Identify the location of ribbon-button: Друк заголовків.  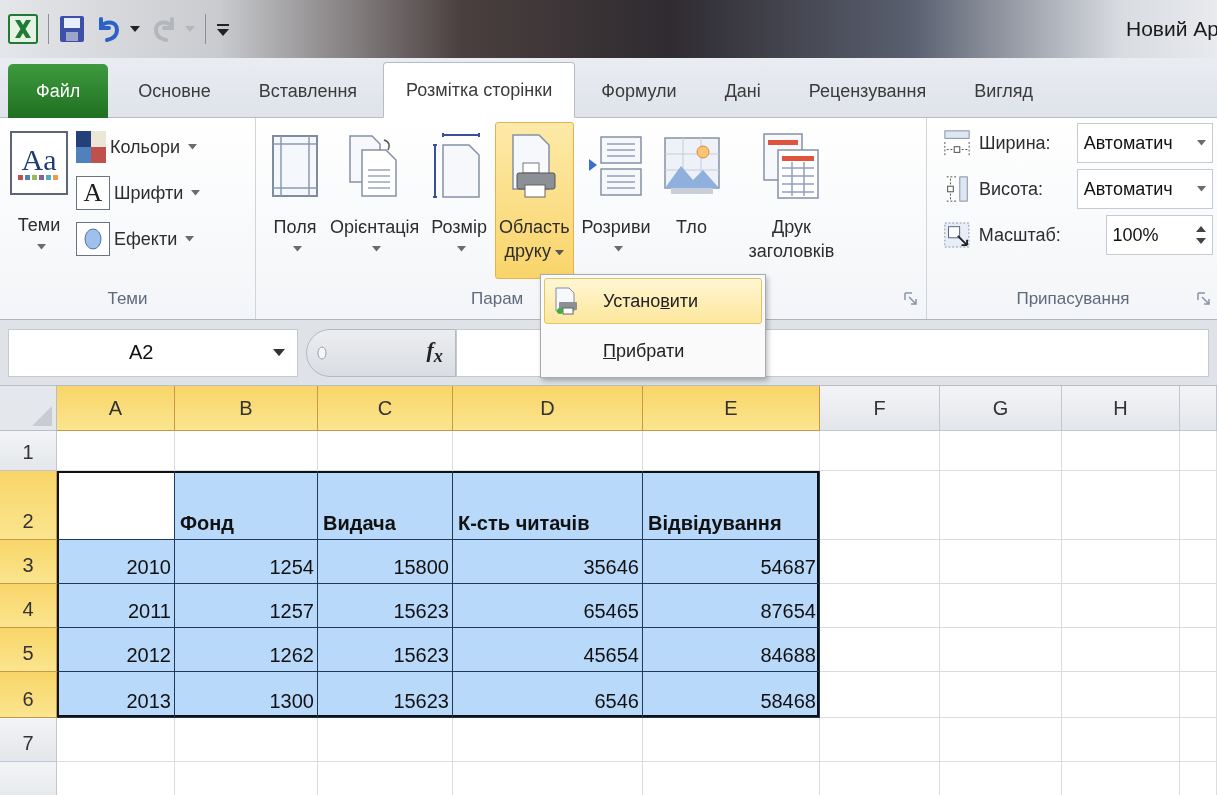
(791, 200).